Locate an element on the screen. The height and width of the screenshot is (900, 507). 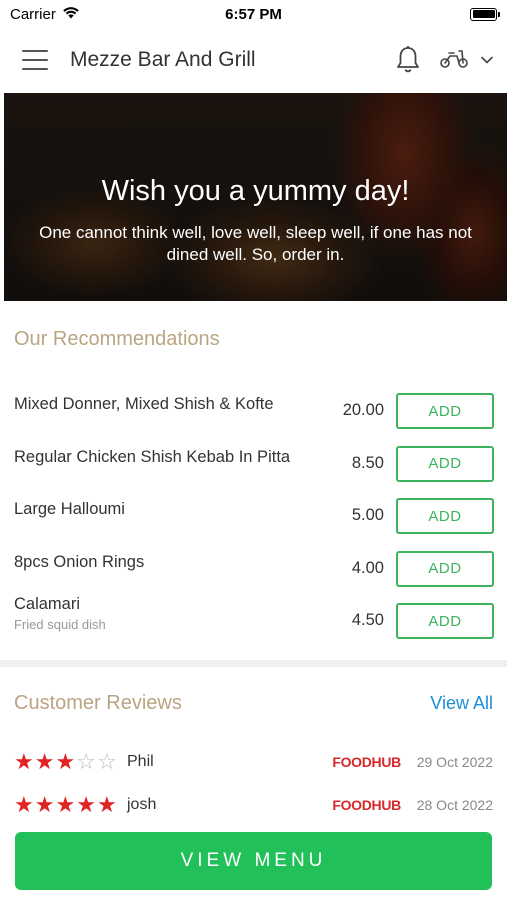
item-price: 4.00 is located at coordinates (367, 567).